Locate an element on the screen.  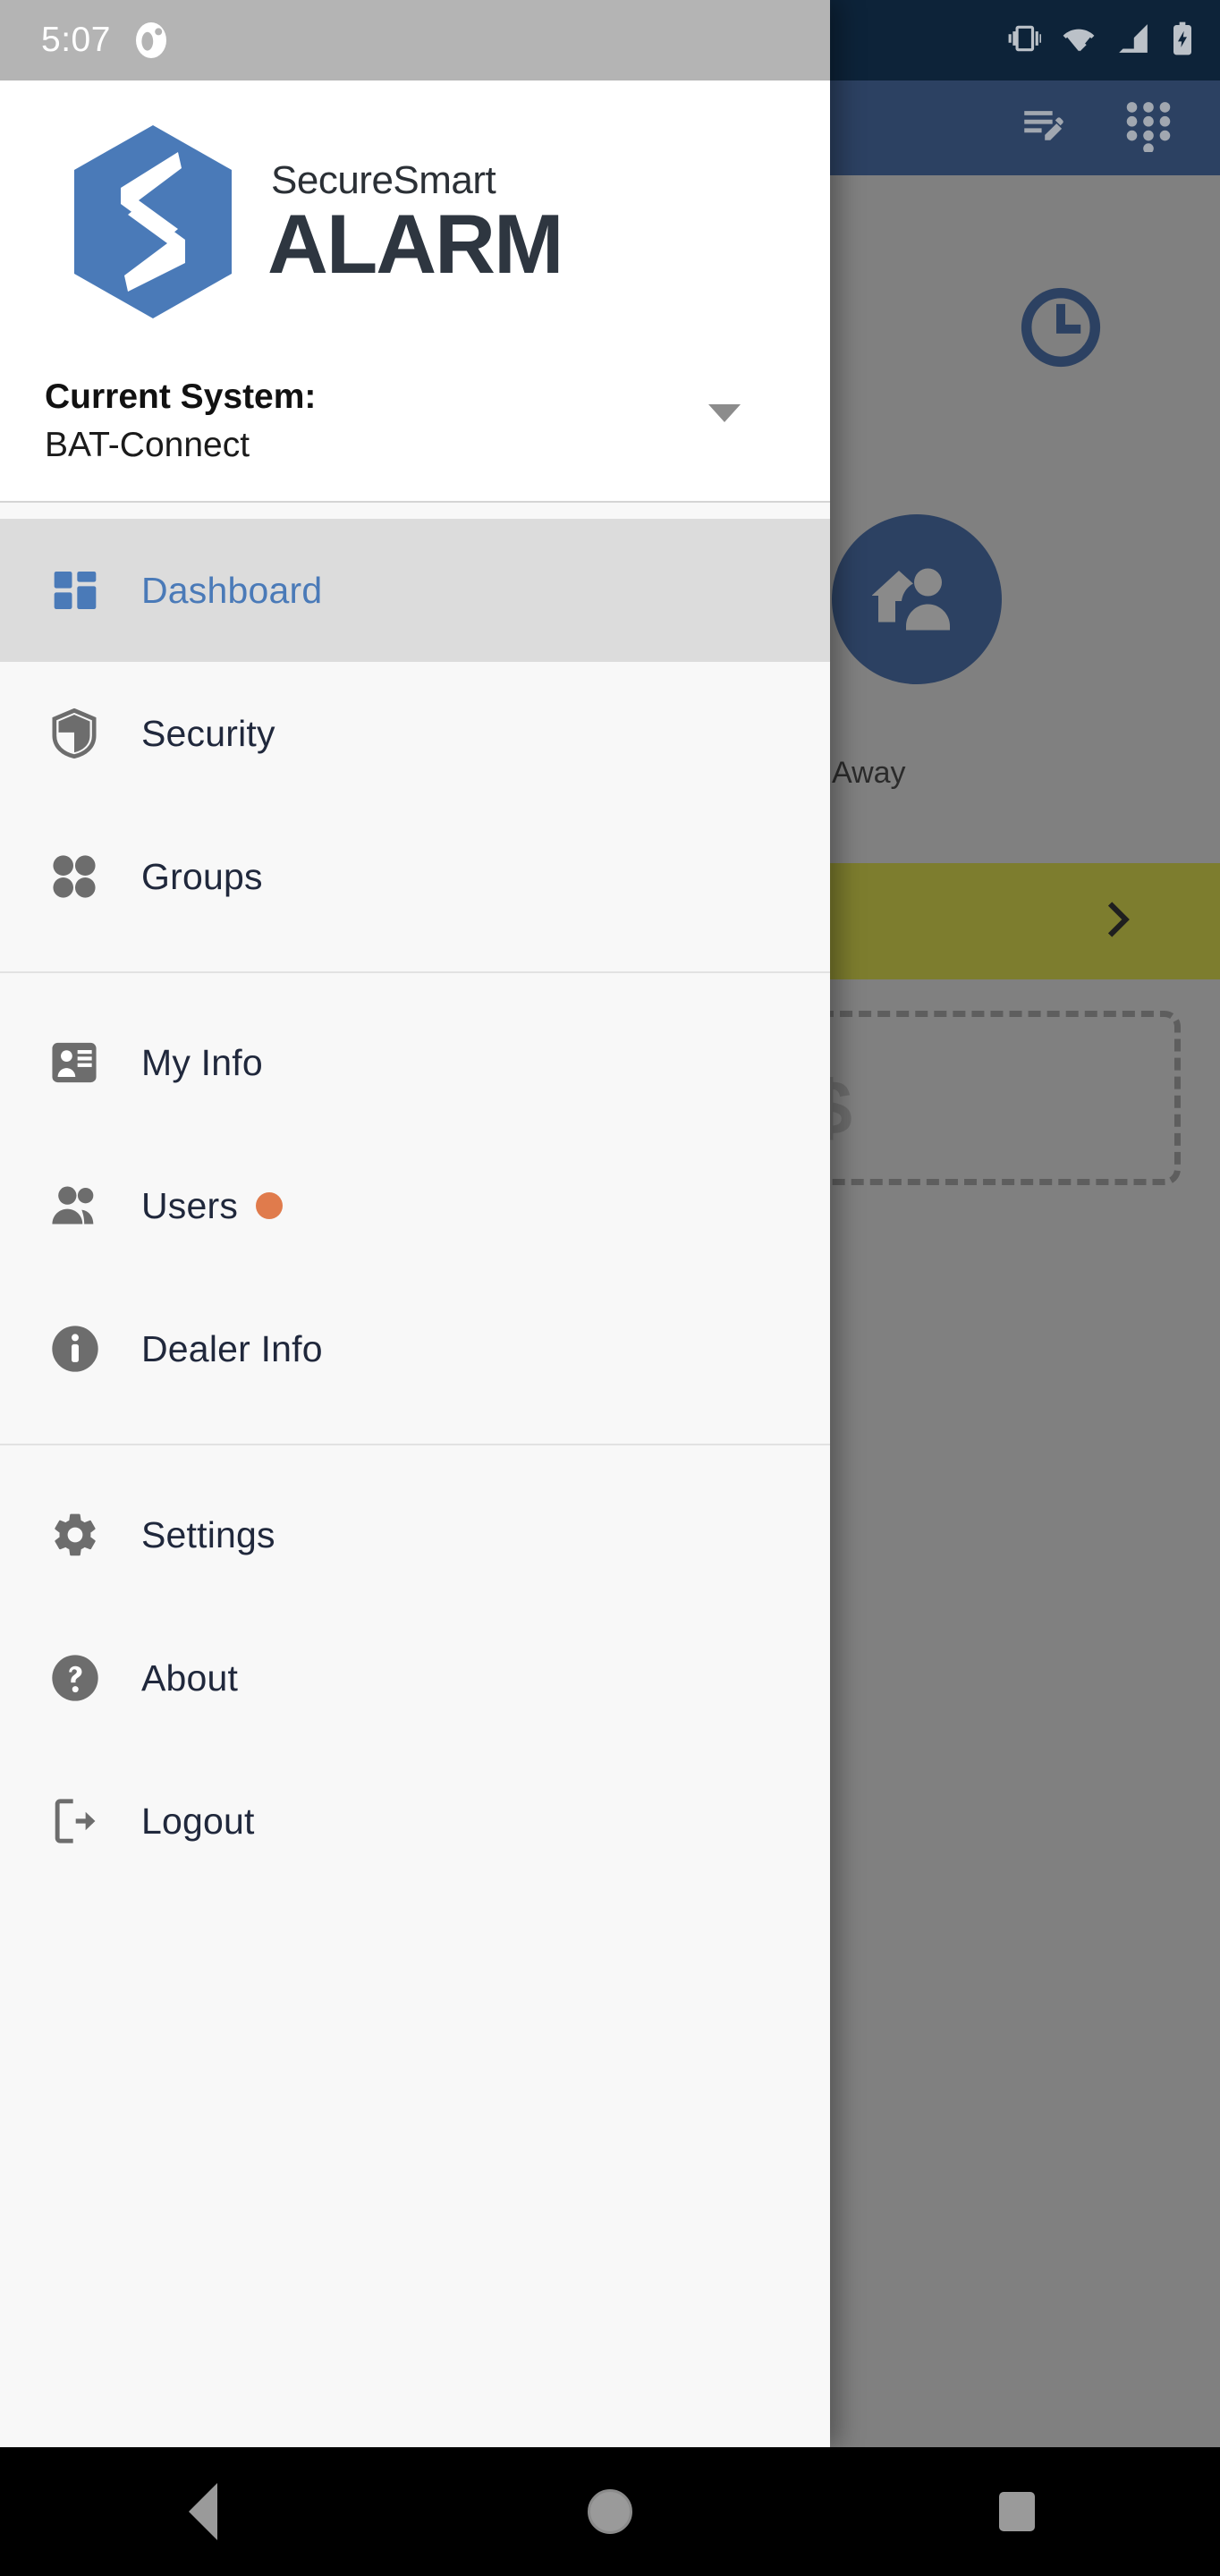
sidebar-item-settings-labelwrap: Settings is located at coordinates (208, 1535).